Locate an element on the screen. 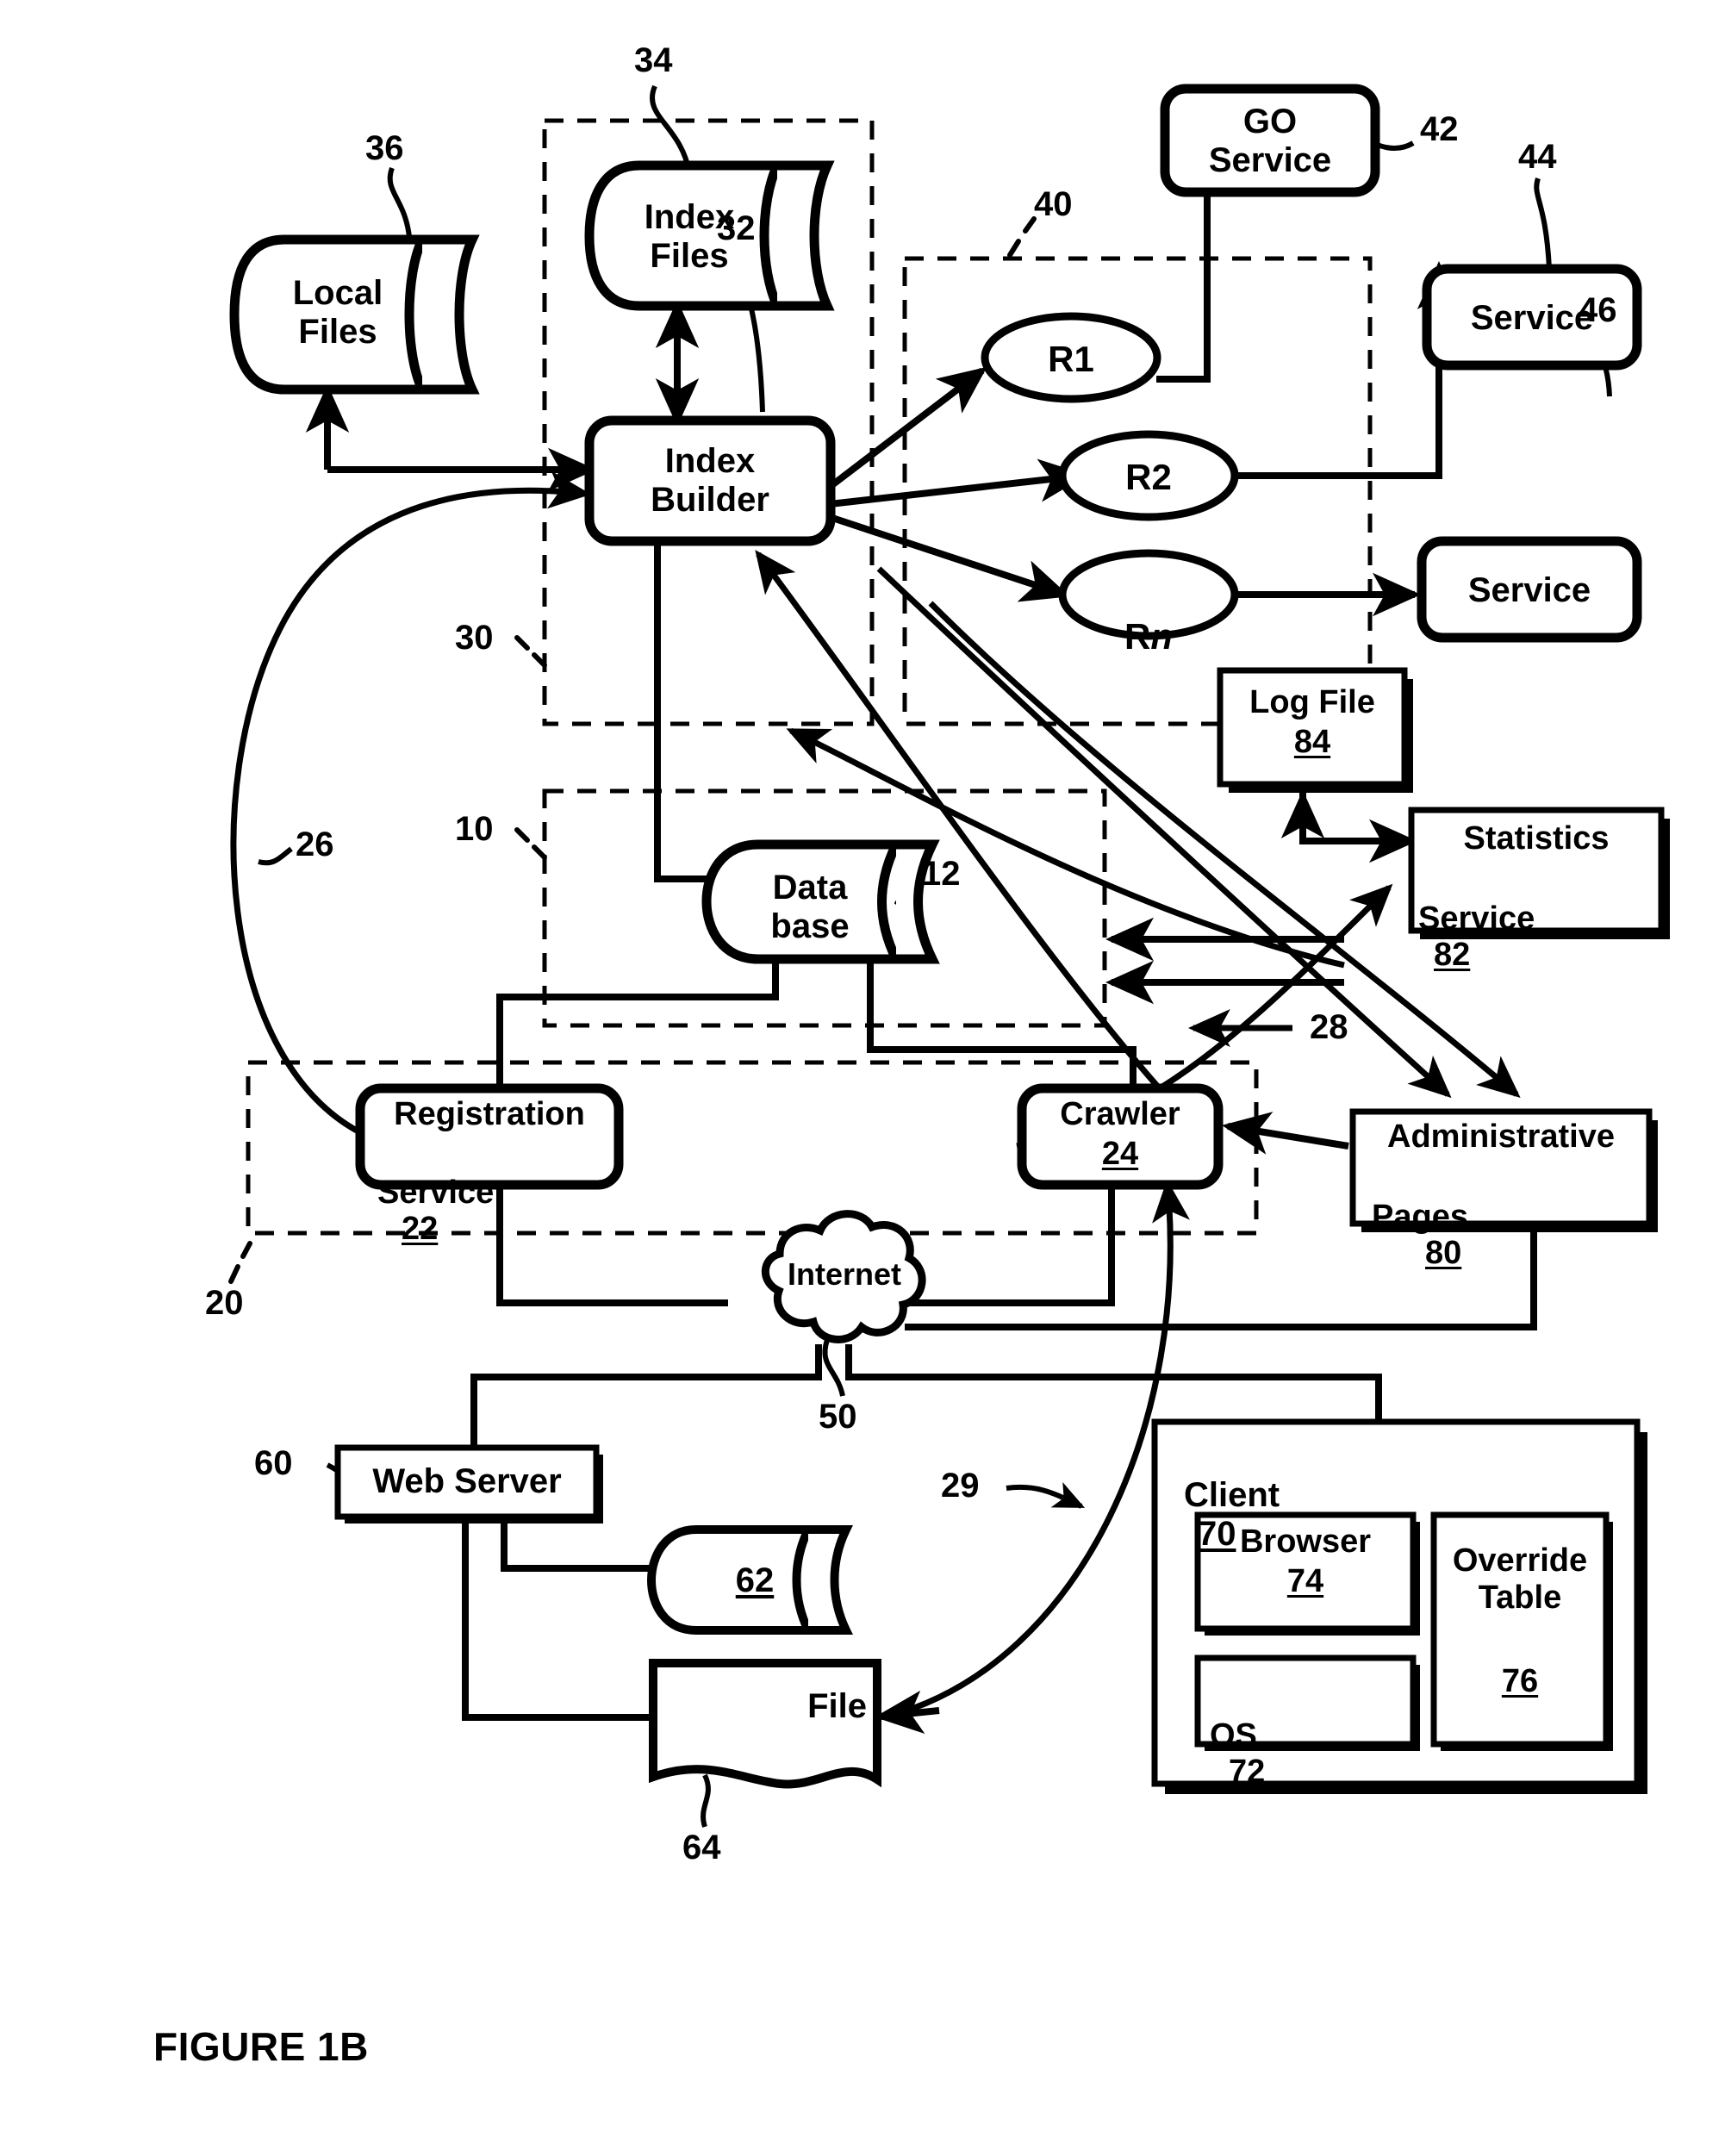  shape-browser is located at coordinates (1305, 1571).